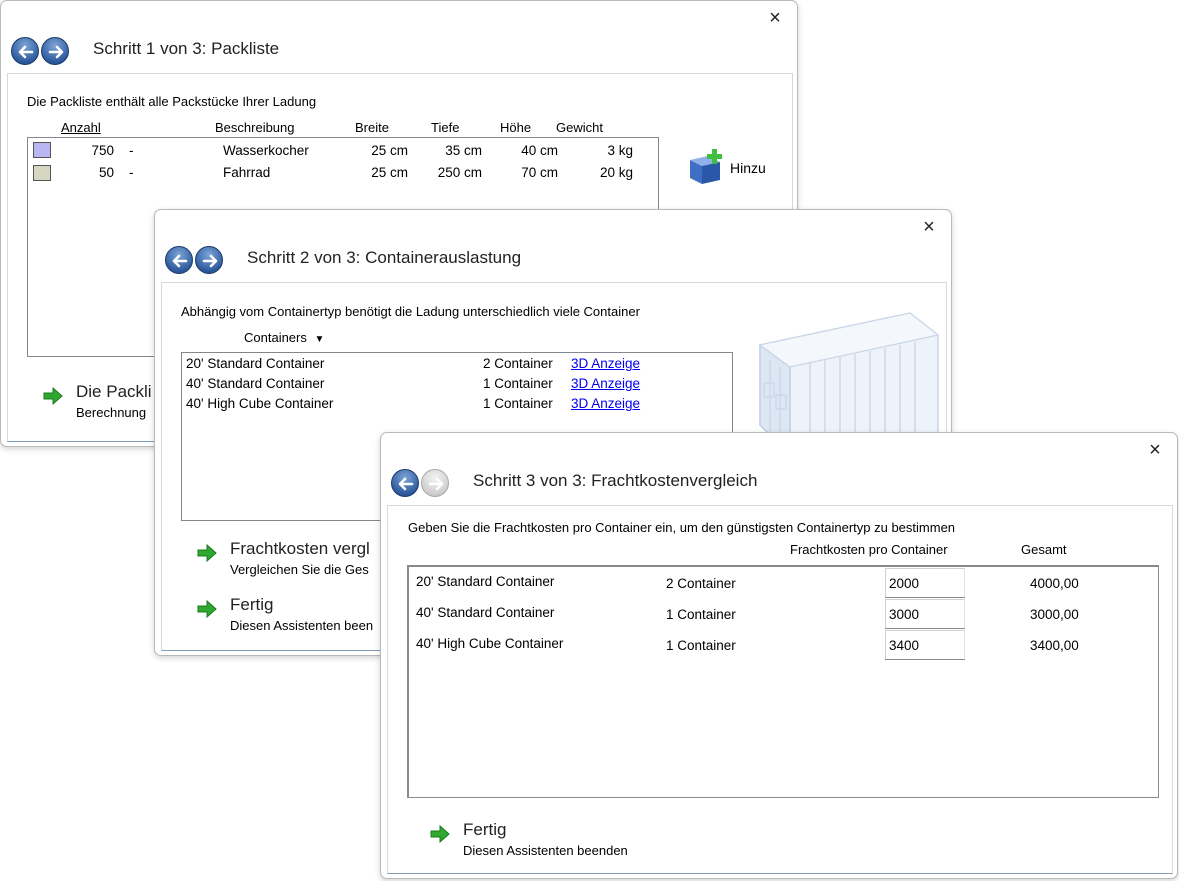  What do you see at coordinates (247, 172) in the screenshot?
I see `description-cell: Fahrrad` at bounding box center [247, 172].